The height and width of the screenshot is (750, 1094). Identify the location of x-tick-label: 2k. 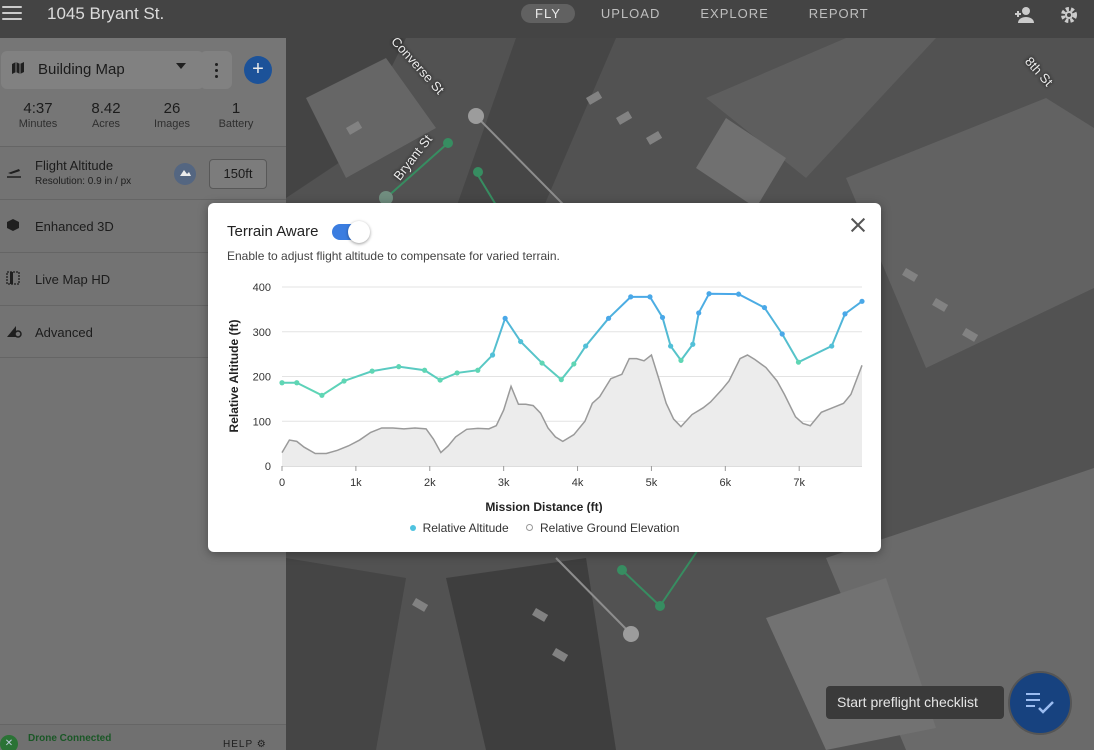
(430, 483).